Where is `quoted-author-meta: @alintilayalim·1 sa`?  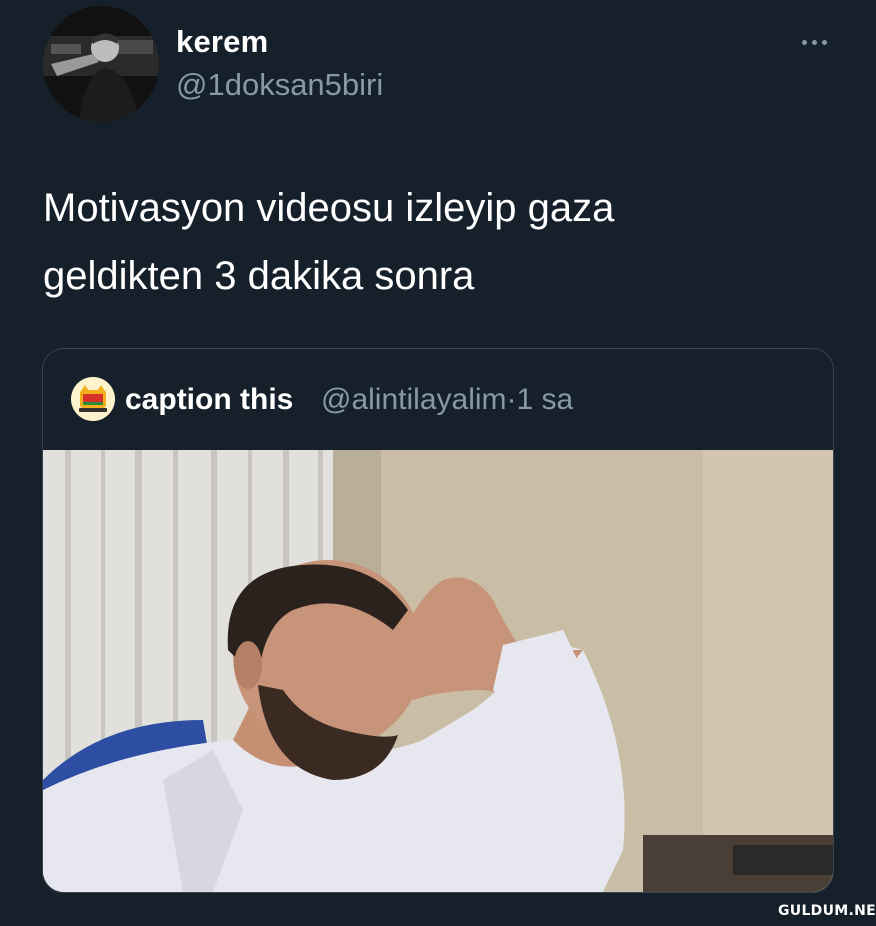 quoted-author-meta: @alintilayalim·1 sa is located at coordinates (447, 400).